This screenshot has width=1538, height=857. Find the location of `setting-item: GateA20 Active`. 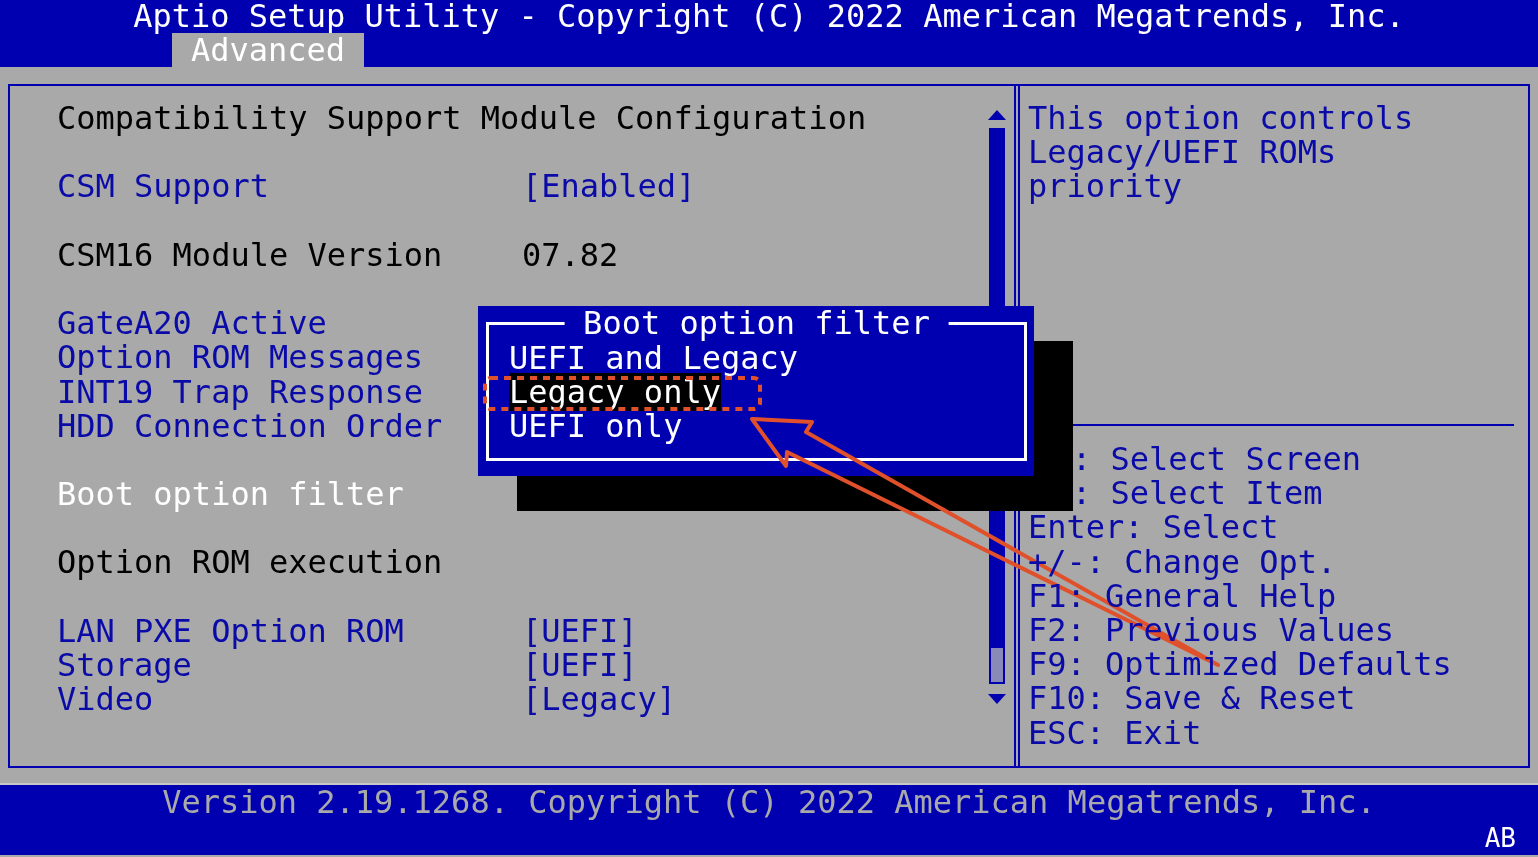

setting-item: GateA20 Active is located at coordinates (192, 323).